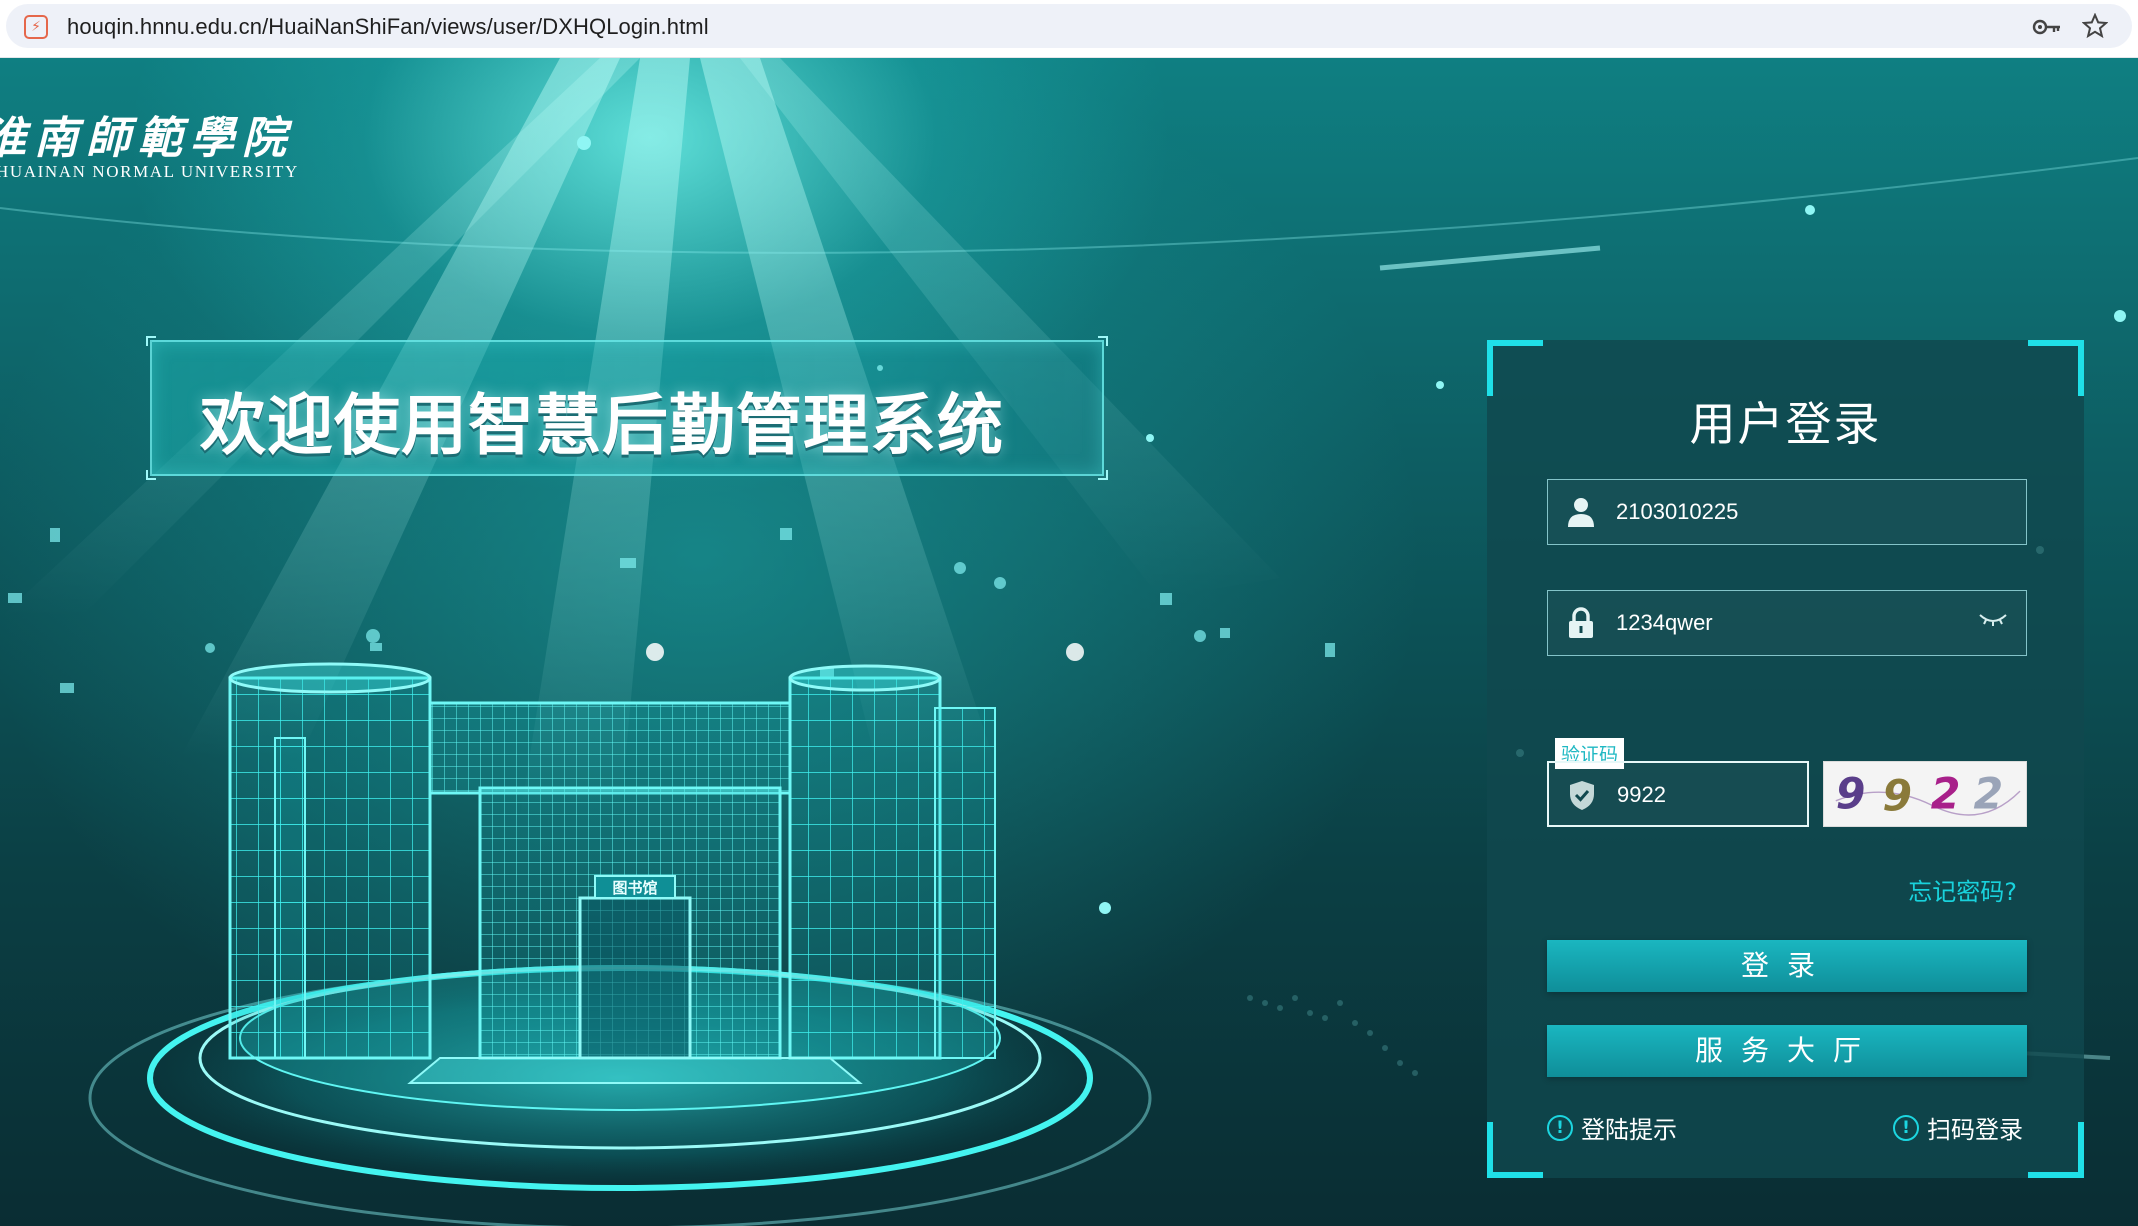 The image size is (2138, 1226). What do you see at coordinates (36, 27) in the screenshot?
I see `site-favicon-icon: ⚡` at bounding box center [36, 27].